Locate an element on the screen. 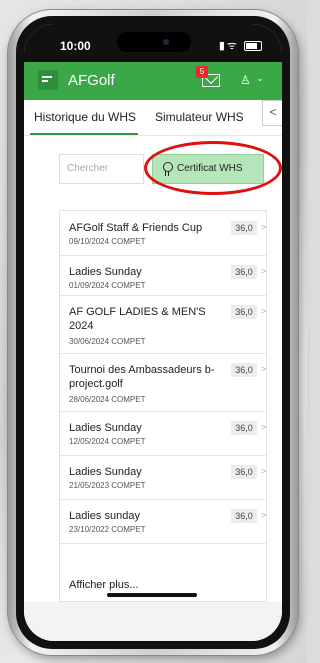  collapse-button: < is located at coordinates (272, 113).